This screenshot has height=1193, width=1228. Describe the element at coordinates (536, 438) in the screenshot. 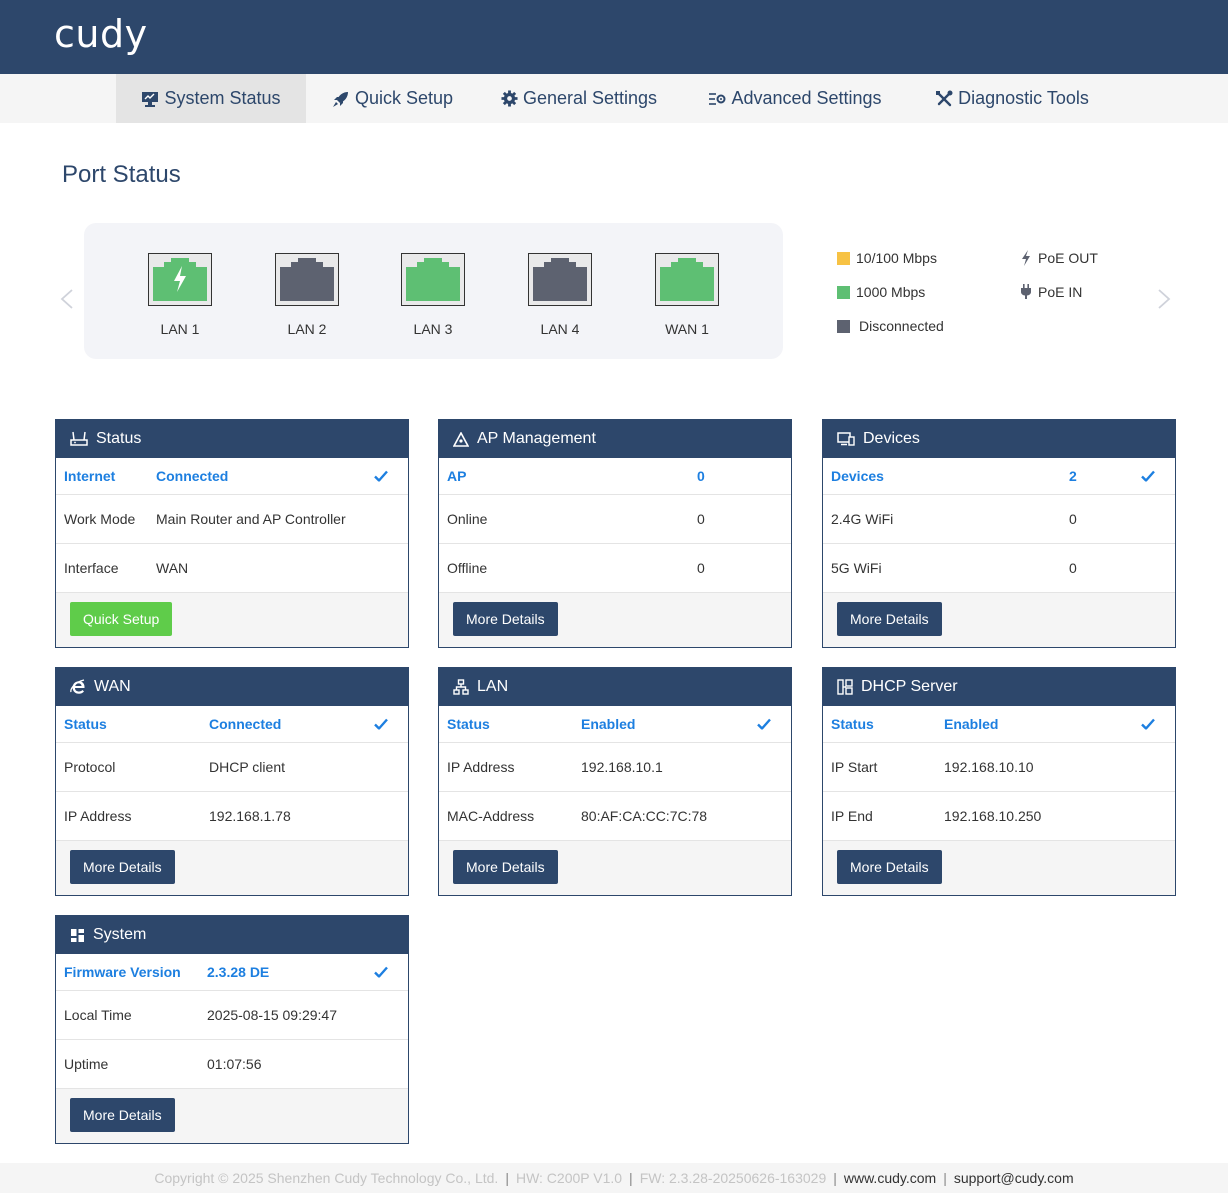

I see `card-title: AP Management` at that location.